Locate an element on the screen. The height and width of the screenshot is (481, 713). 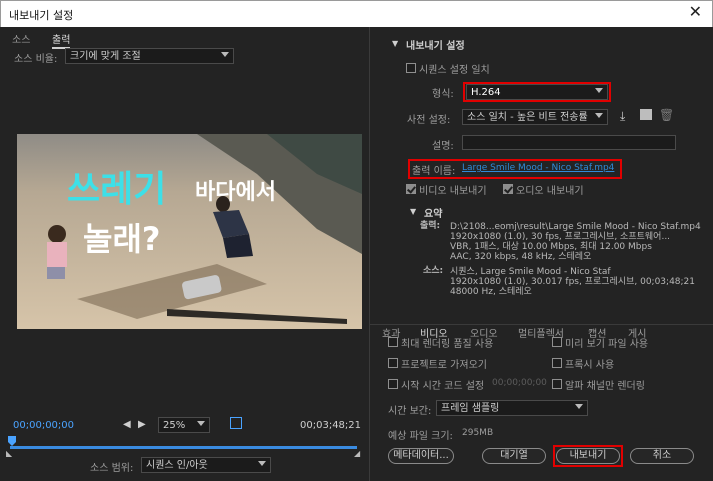
summary-source-label: 소스: is located at coordinates (433, 271).